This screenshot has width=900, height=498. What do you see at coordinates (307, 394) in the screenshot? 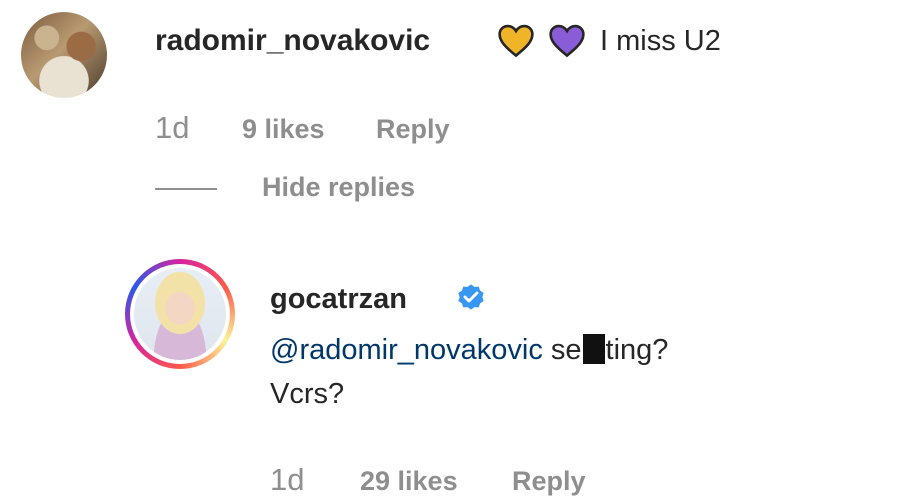
I see `reply-second-line: Vcrs?` at bounding box center [307, 394].